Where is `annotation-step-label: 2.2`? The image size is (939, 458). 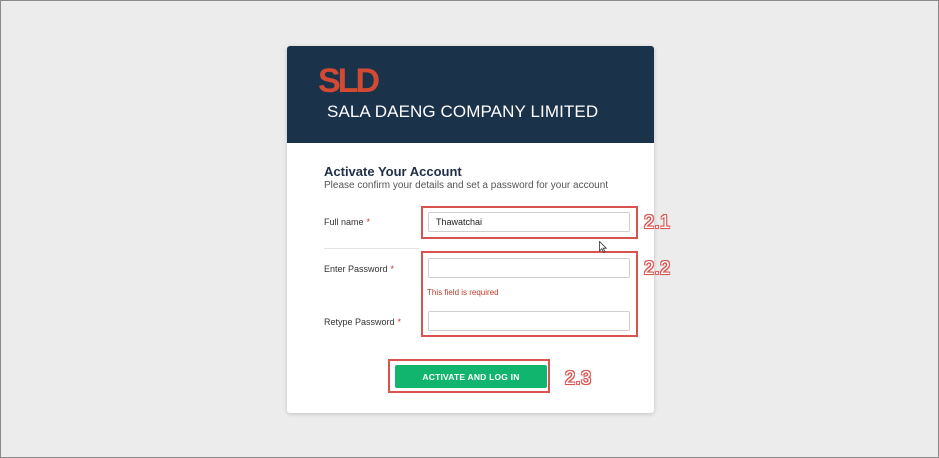 annotation-step-label: 2.2 is located at coordinates (657, 268).